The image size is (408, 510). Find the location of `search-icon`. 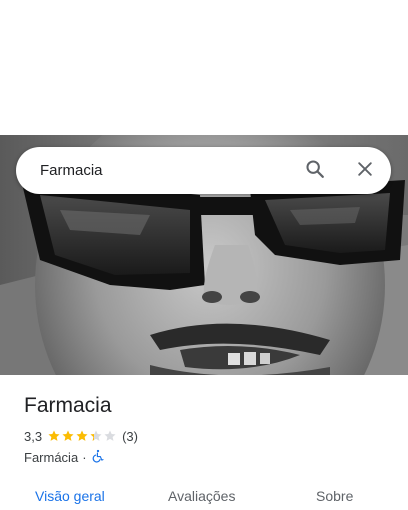

search-icon is located at coordinates (315, 171).